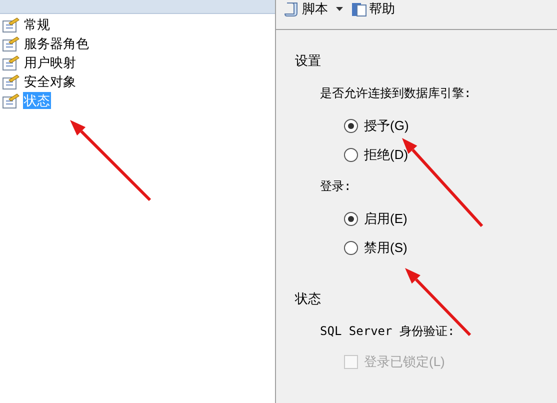 Image resolution: width=557 pixels, height=403 pixels. I want to click on sidebar-item: 服务器角色, so click(56, 43).